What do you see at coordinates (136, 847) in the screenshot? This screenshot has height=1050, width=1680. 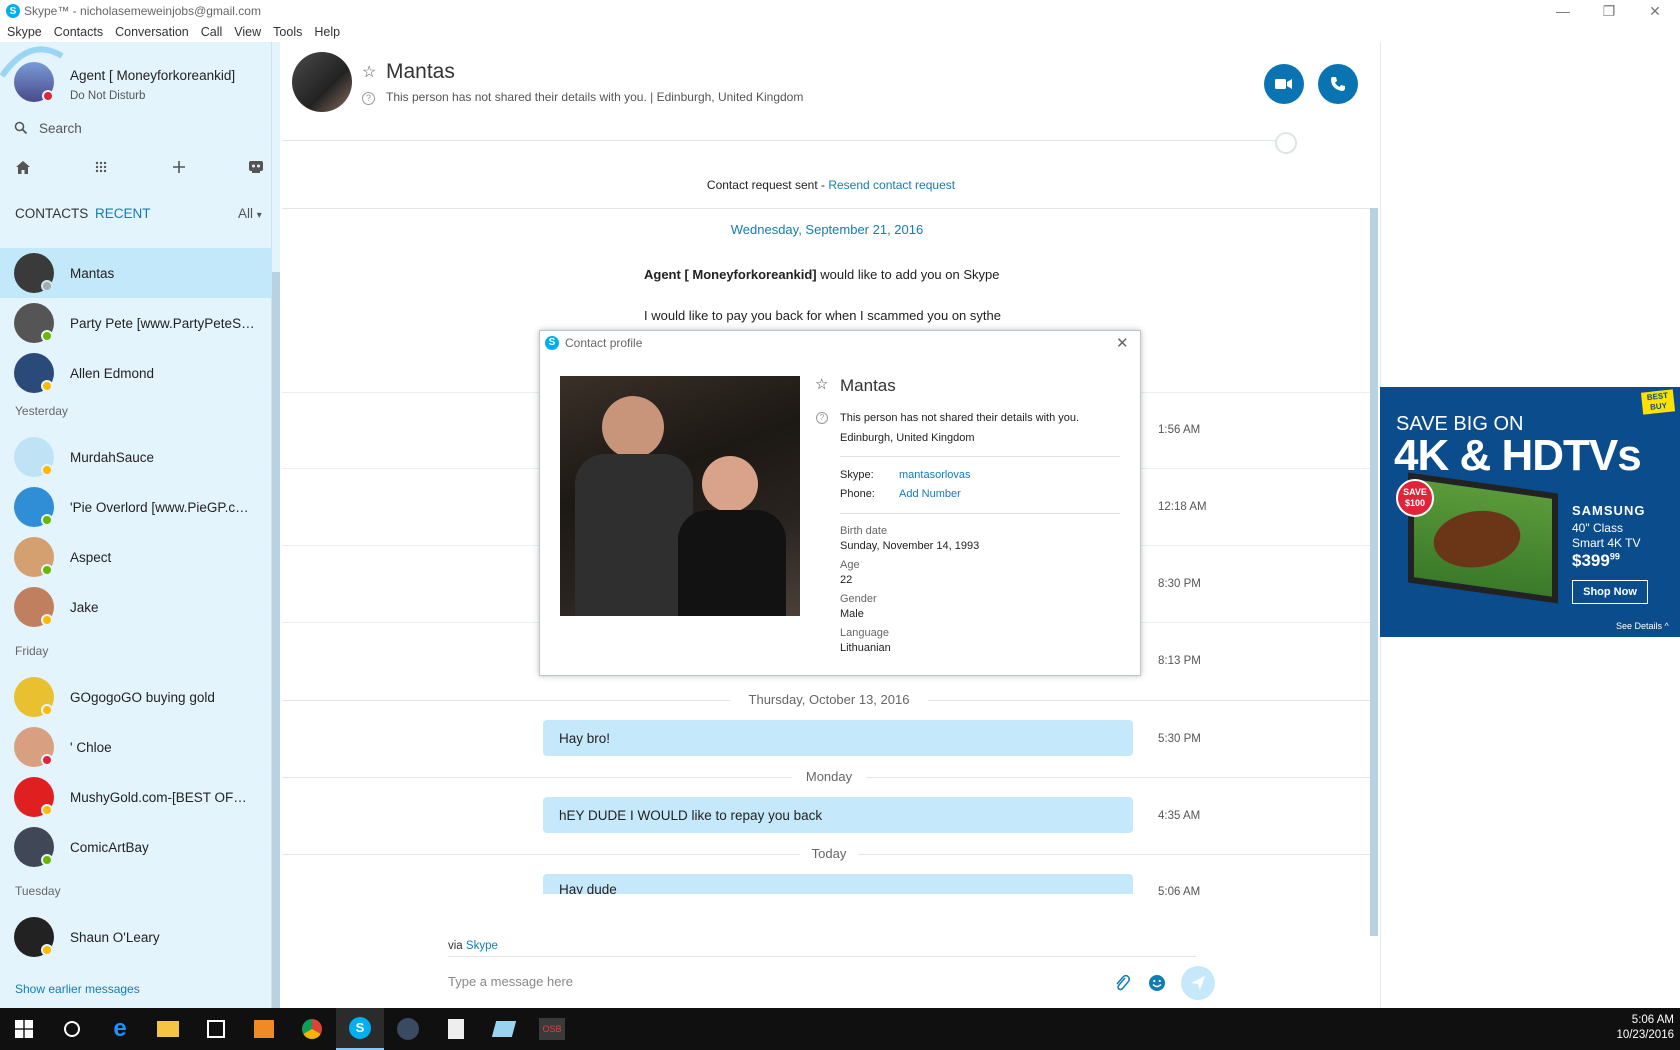 I see `contact-item: ComicArtBay` at bounding box center [136, 847].